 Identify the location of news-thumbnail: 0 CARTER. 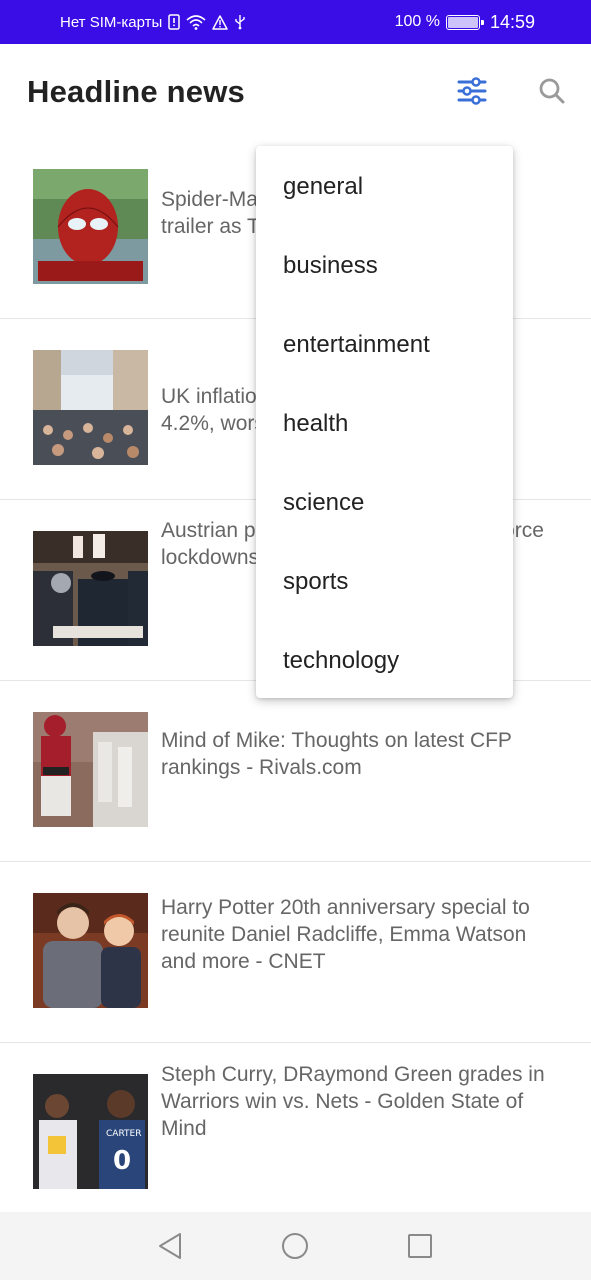
(90, 1131).